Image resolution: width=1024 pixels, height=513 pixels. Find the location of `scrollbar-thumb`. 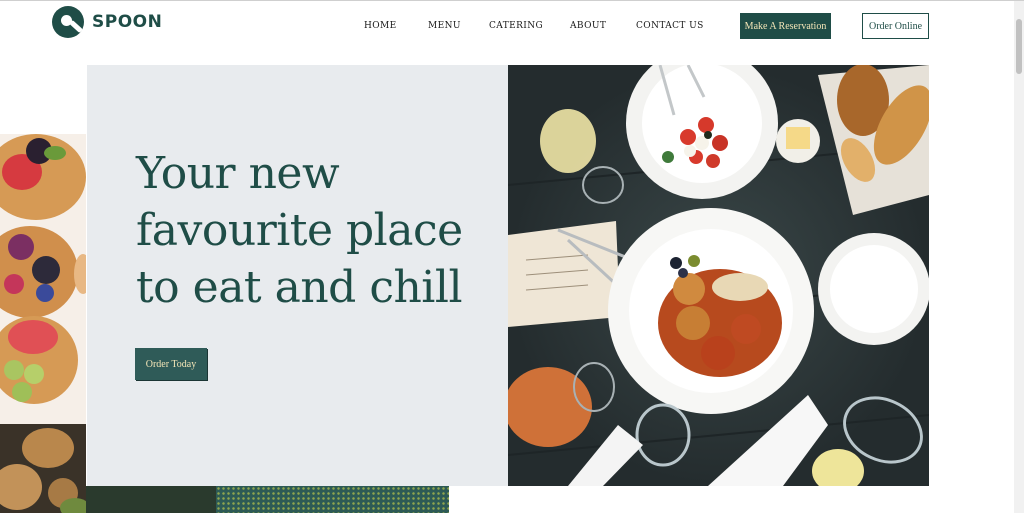

scrollbar-thumb is located at coordinates (1019, 46).